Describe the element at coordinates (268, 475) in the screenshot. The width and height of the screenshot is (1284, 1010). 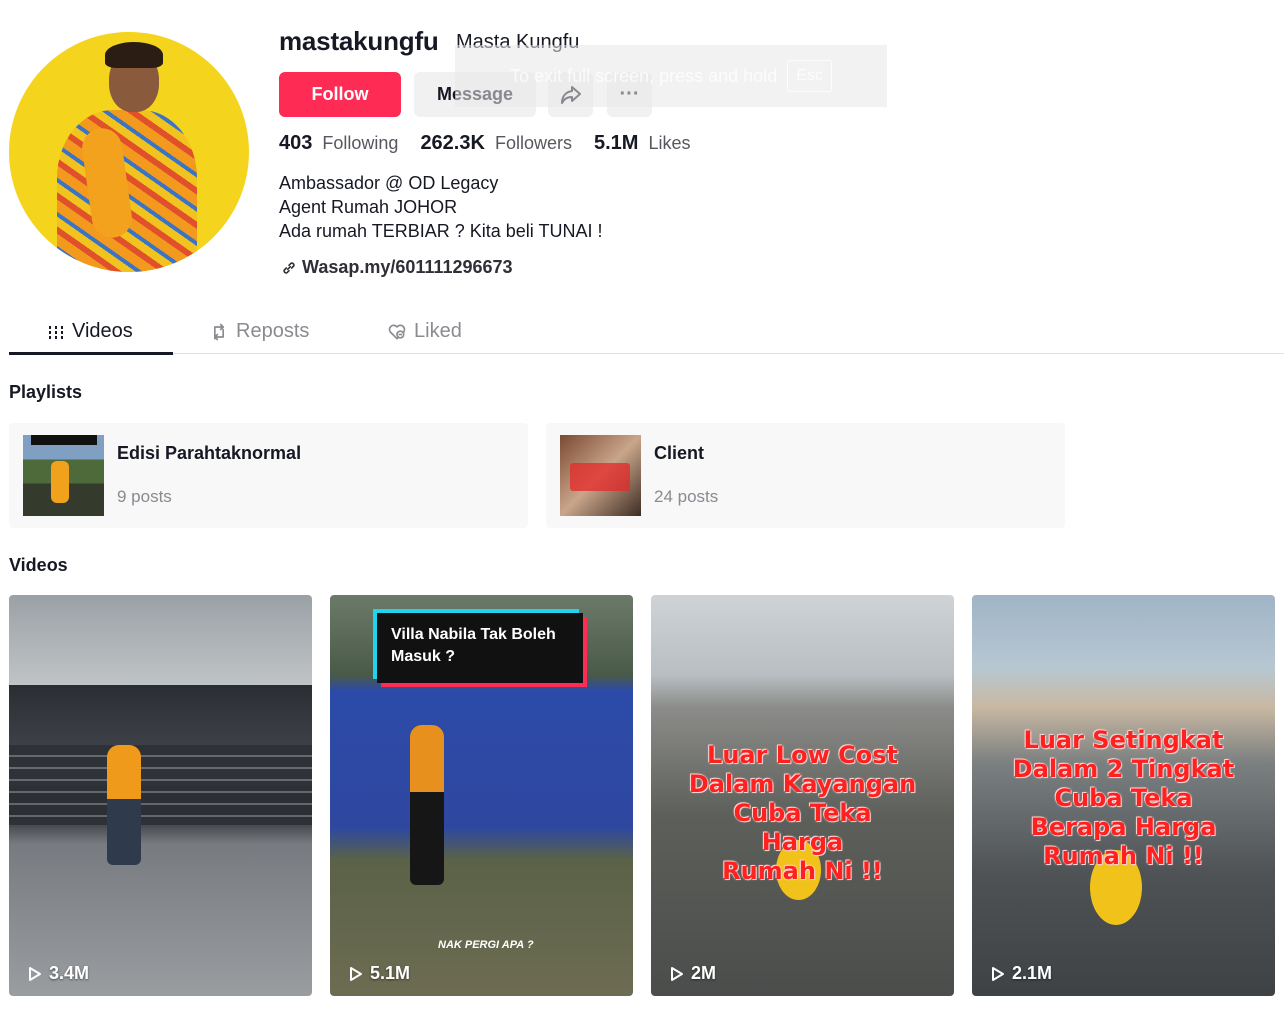
I see `playlist-card: Edisi Parahtaknormal 9 posts` at that location.